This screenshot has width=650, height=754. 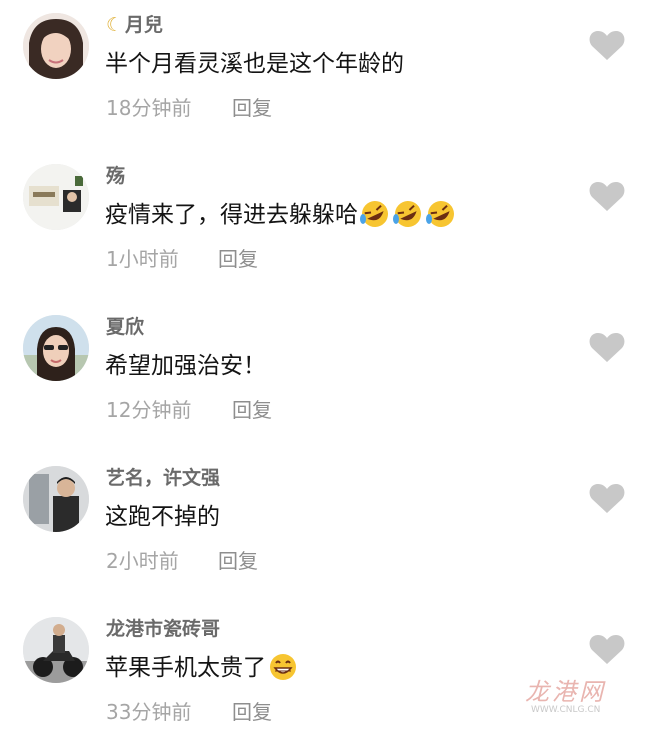 I want to click on username: 夏欣, so click(x=125, y=325).